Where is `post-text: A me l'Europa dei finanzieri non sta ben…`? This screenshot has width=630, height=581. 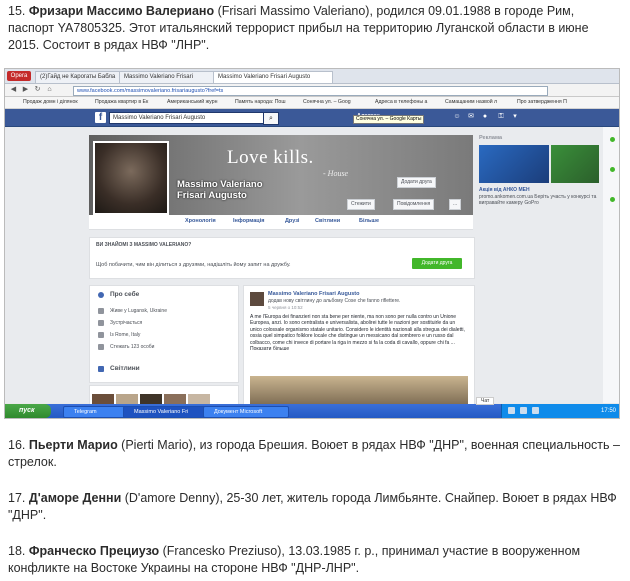
post-text: A me l'Europa dei finanzieri non sta ben… is located at coordinates (357, 333).